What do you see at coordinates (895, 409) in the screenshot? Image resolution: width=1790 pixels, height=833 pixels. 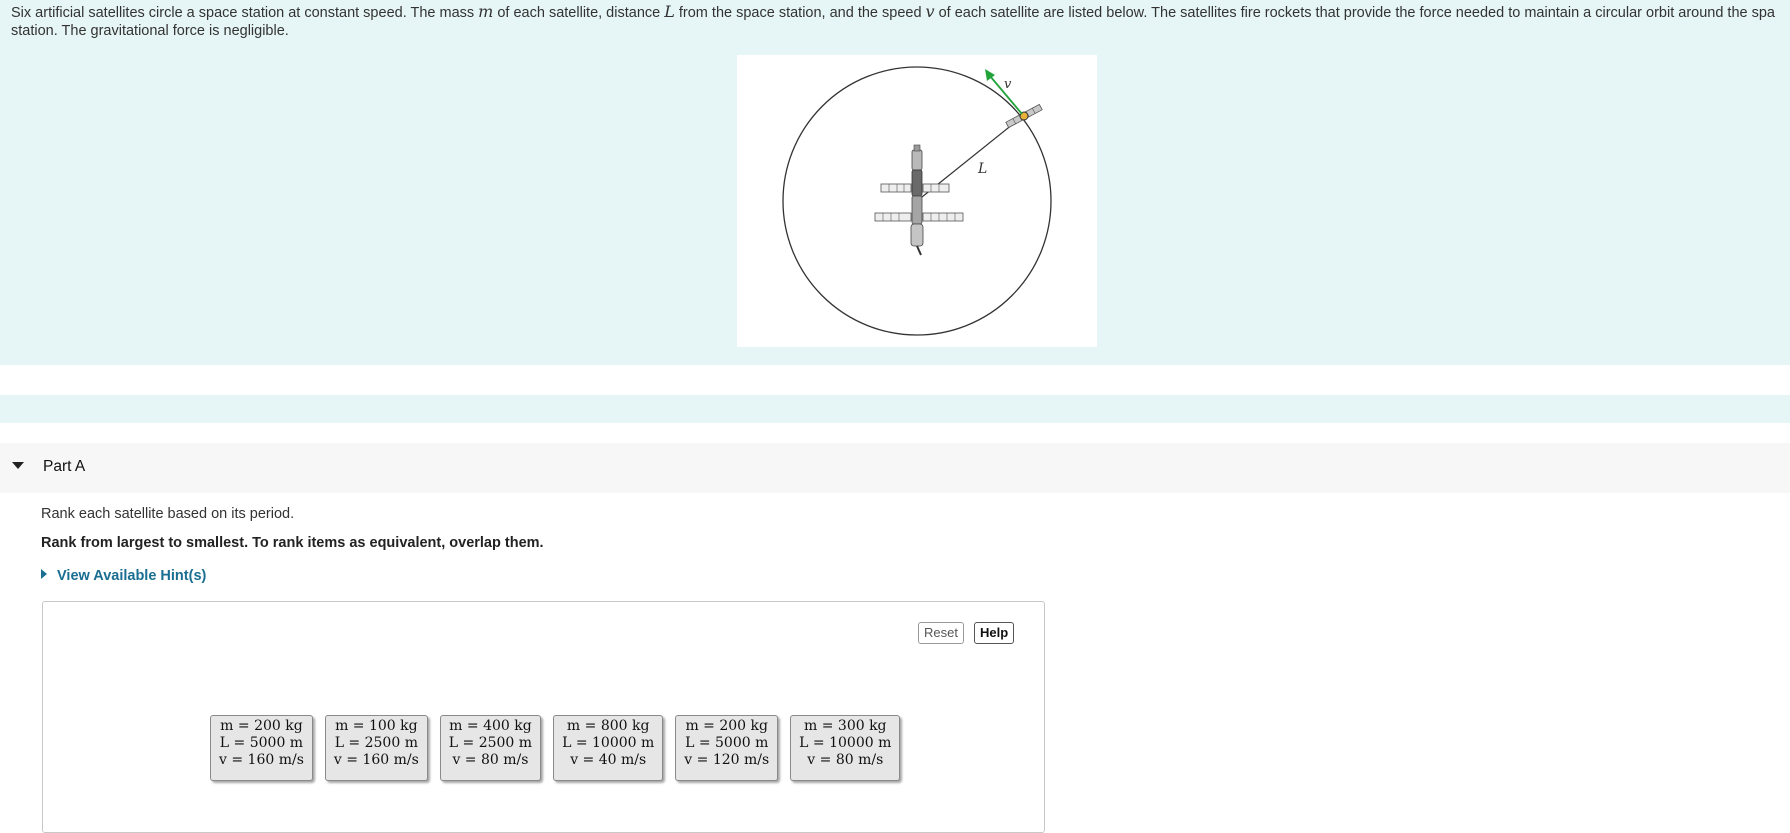 I see `section-separator` at bounding box center [895, 409].